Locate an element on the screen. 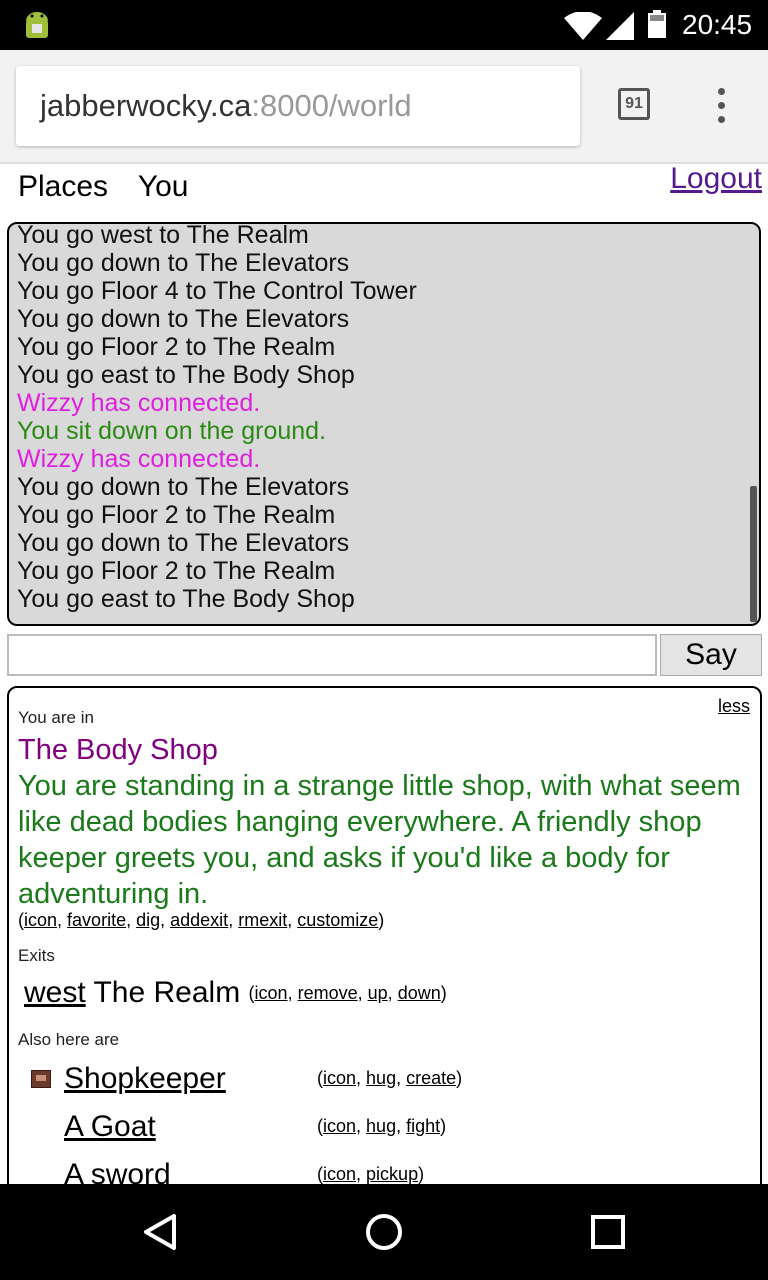  goat-icon-link: icon is located at coordinates (339, 1126).